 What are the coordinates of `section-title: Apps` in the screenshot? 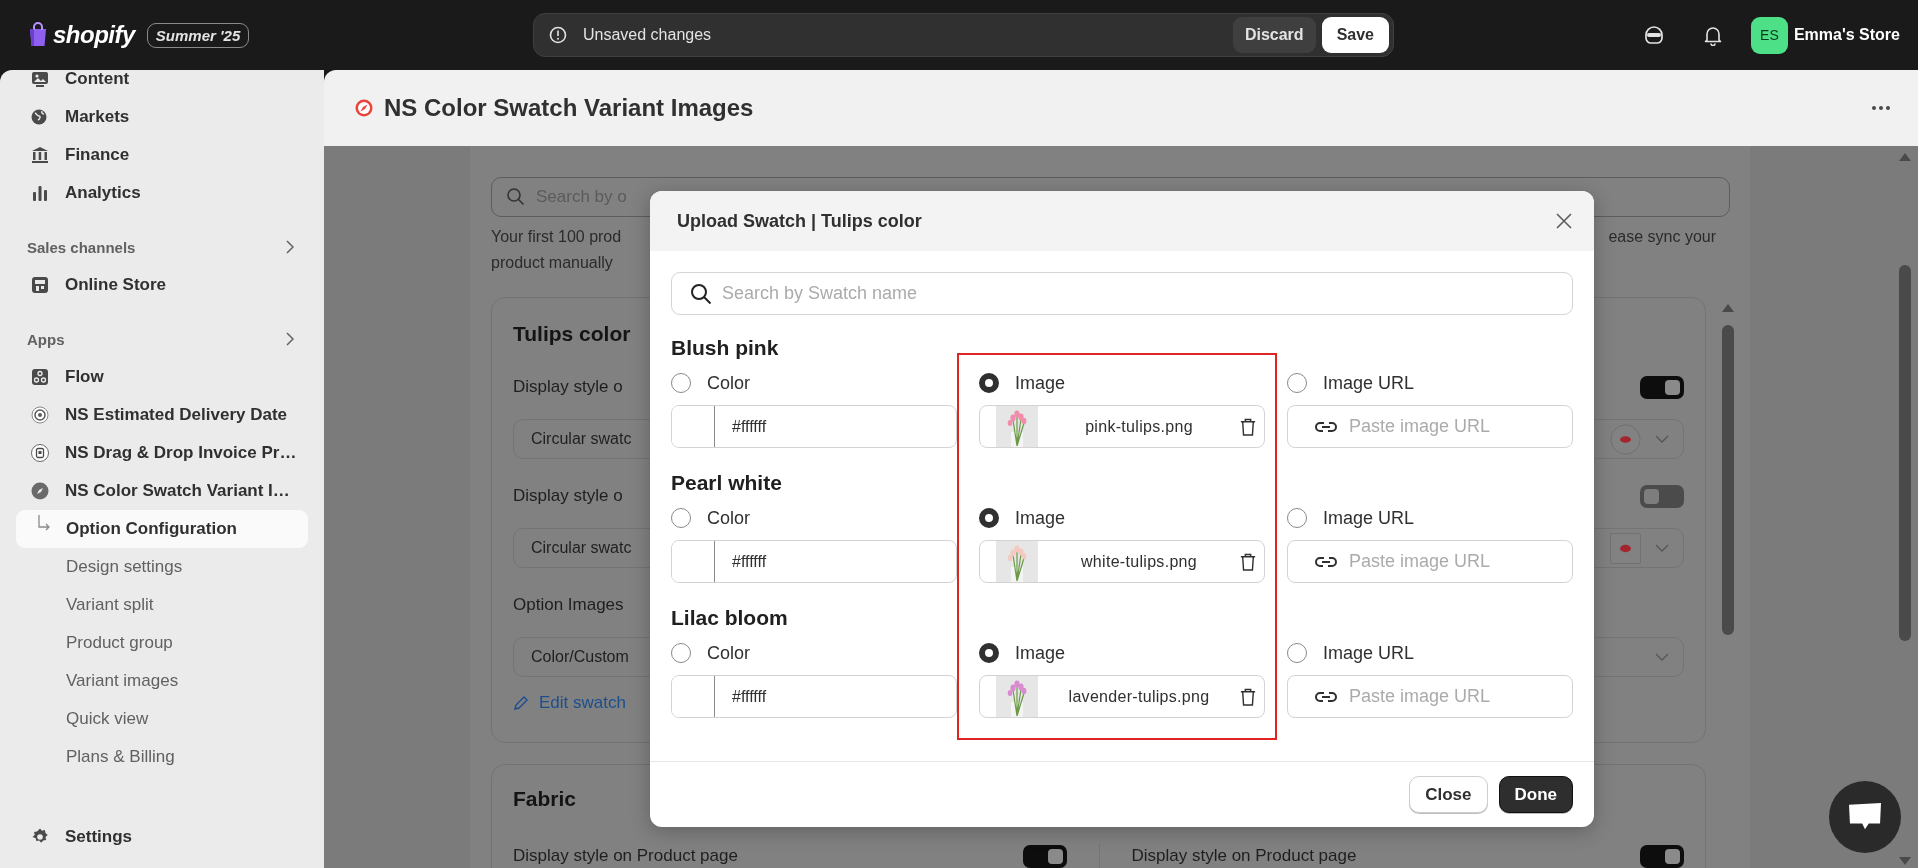 It's located at (46, 339).